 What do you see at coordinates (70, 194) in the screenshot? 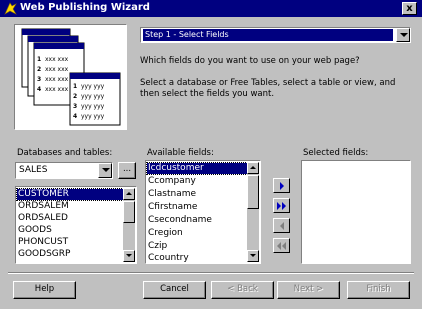
I see `table-list-item: CUSTOMER` at bounding box center [70, 194].